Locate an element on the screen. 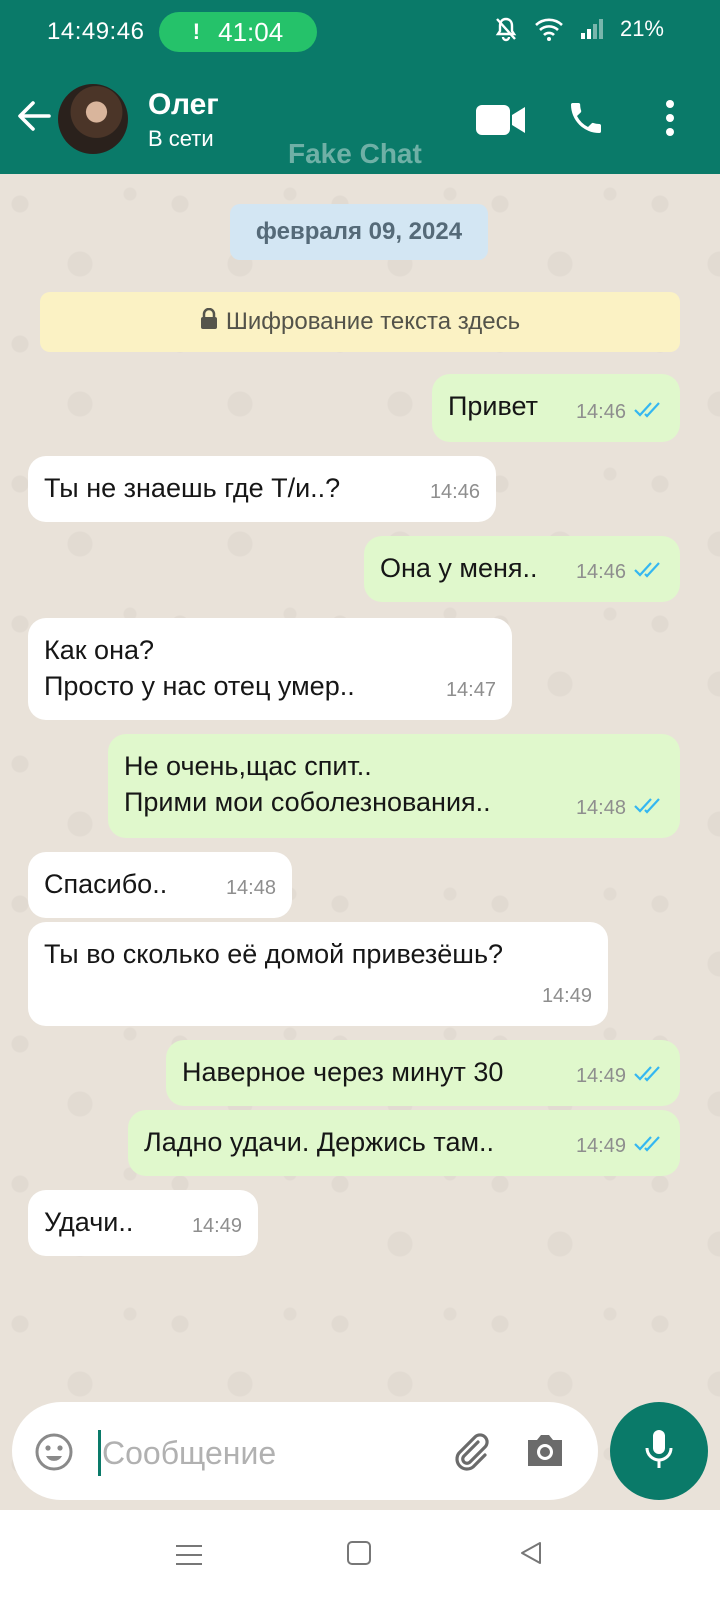 The image size is (720, 1600). date-separator: февраля 09, 2024 is located at coordinates (359, 232).